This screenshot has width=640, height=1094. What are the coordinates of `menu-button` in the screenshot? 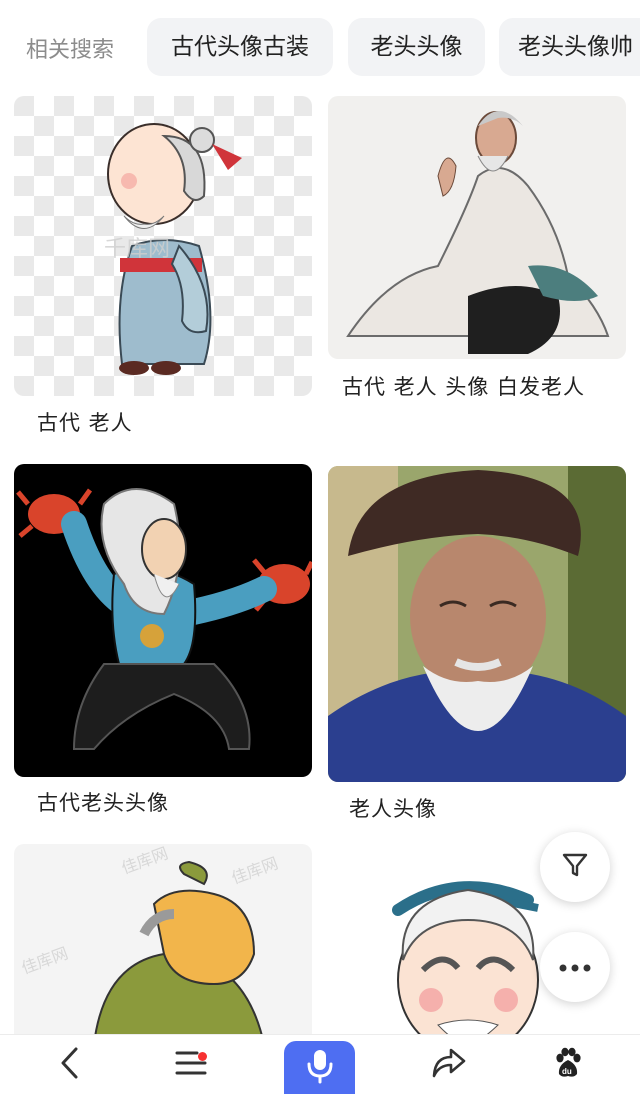 It's located at (191, 1064).